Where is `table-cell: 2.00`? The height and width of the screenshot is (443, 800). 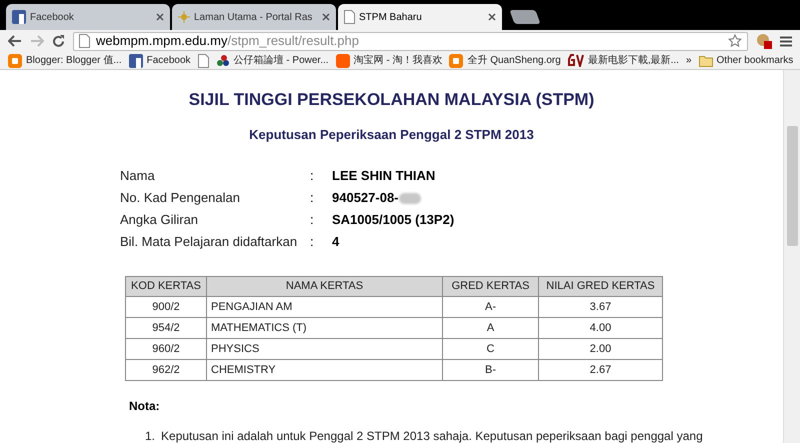
table-cell: 2.00 is located at coordinates (600, 349).